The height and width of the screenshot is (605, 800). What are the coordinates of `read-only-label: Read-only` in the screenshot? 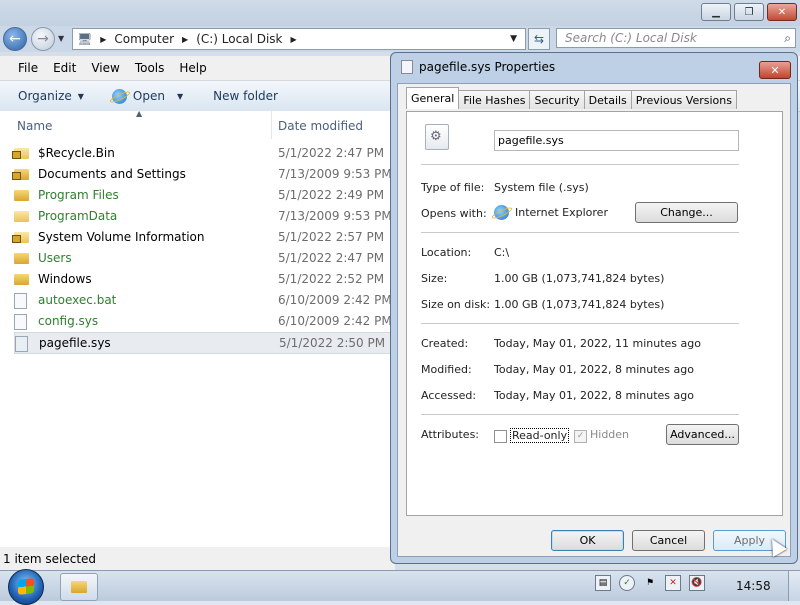 It's located at (540, 435).